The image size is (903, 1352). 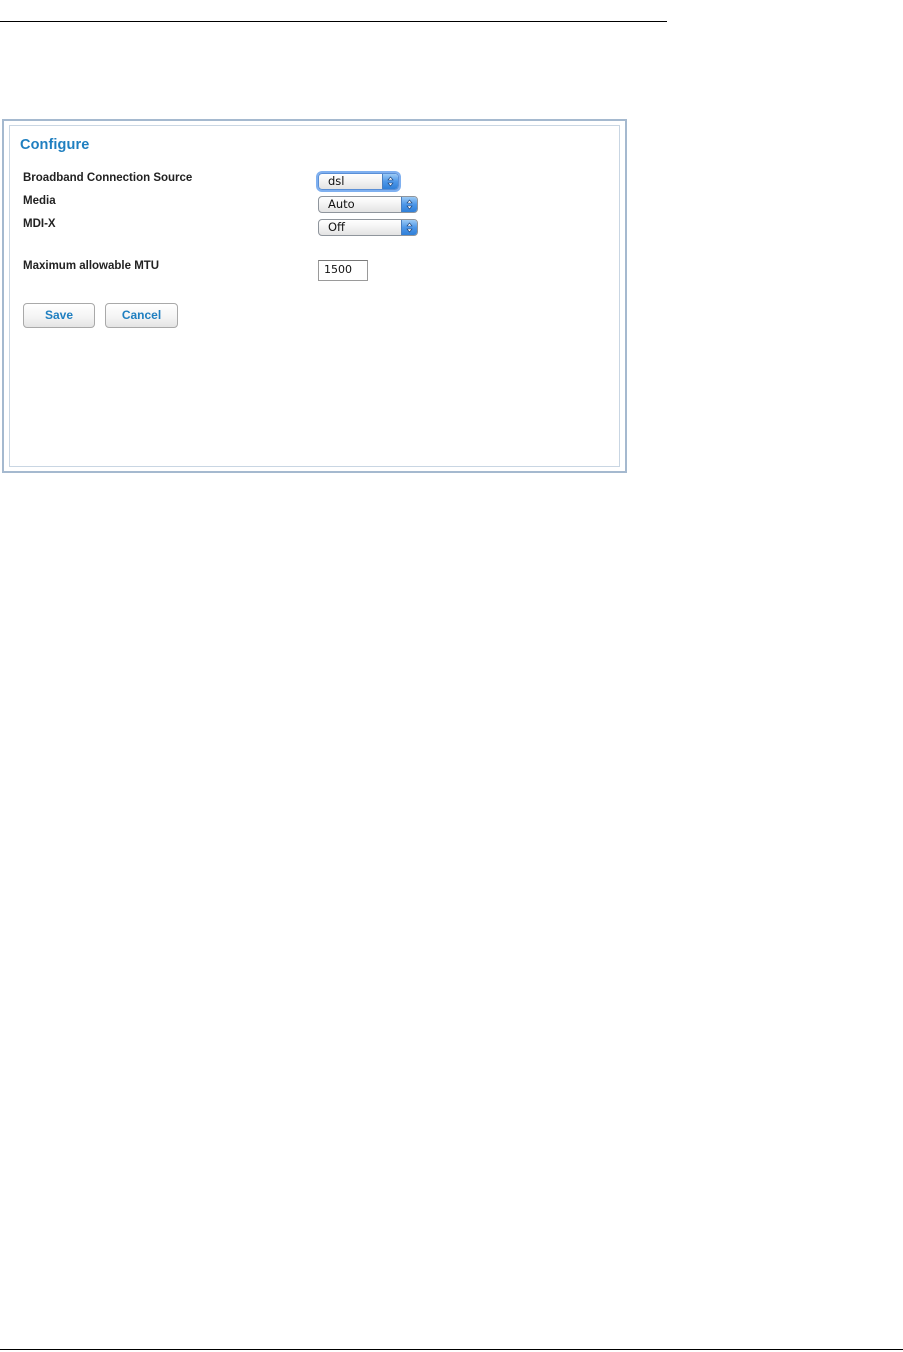 What do you see at coordinates (55, 145) in the screenshot?
I see `panel-title: Configure` at bounding box center [55, 145].